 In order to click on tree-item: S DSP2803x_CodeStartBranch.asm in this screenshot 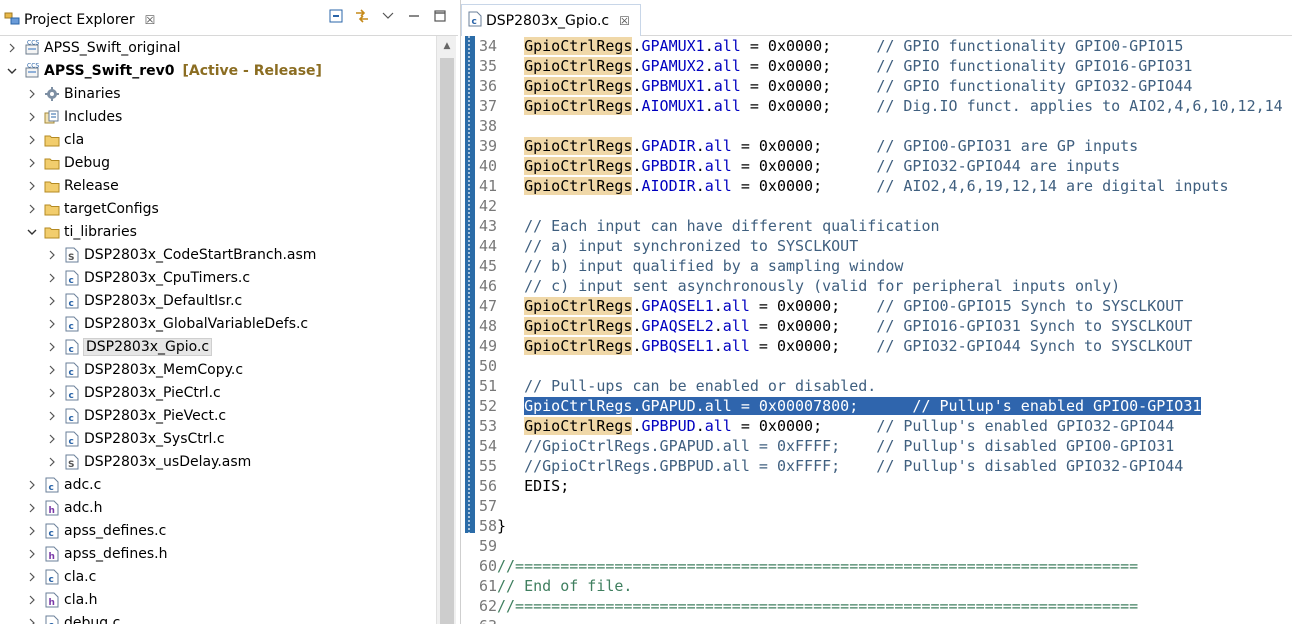, I will do `click(181, 254)`.